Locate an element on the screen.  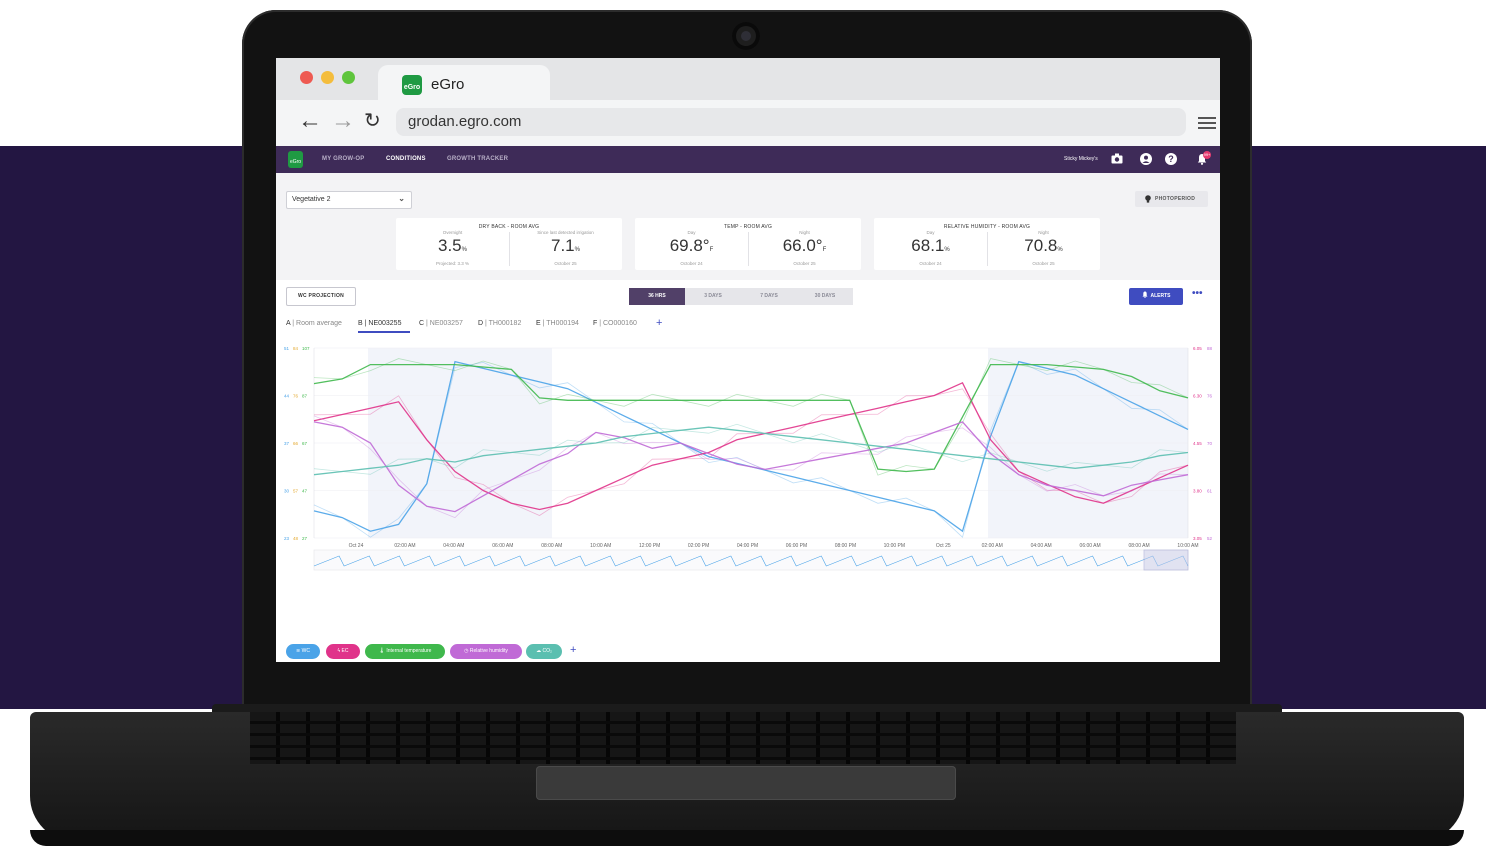
metric-value: 7.1% is located at coordinates (565, 248).